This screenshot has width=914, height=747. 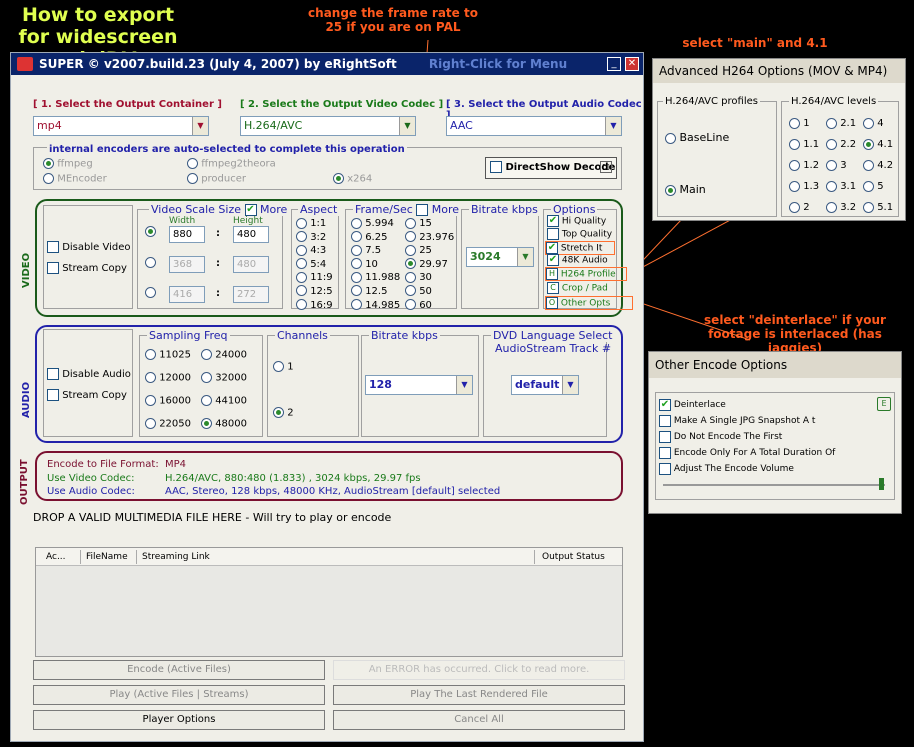 I want to click on fps-option: 14.985, so click(x=375, y=306).